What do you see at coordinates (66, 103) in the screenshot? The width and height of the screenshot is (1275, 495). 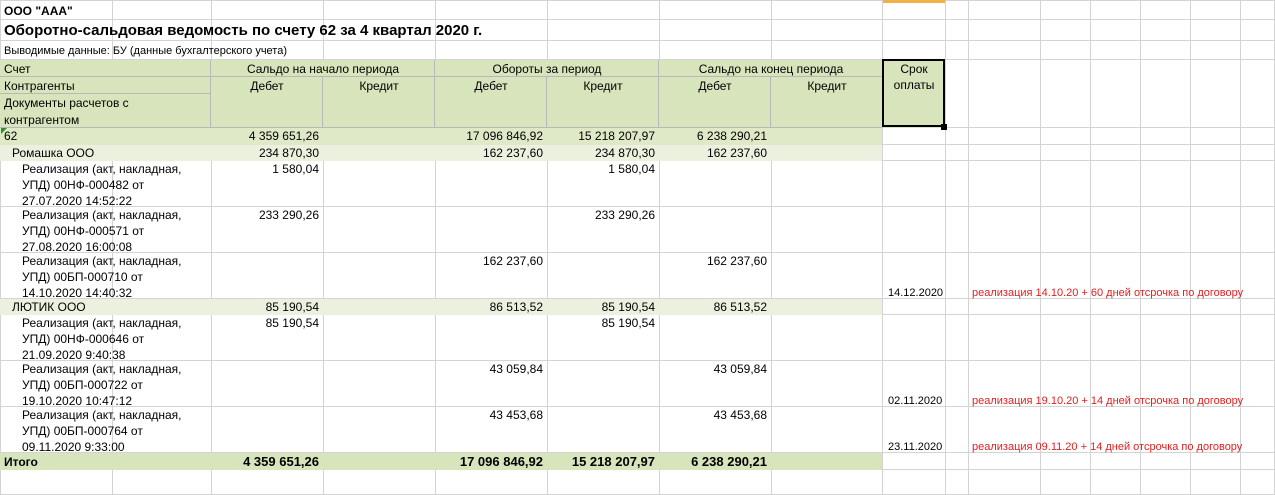 I see `header-docs-line1: Документы расчетов с` at bounding box center [66, 103].